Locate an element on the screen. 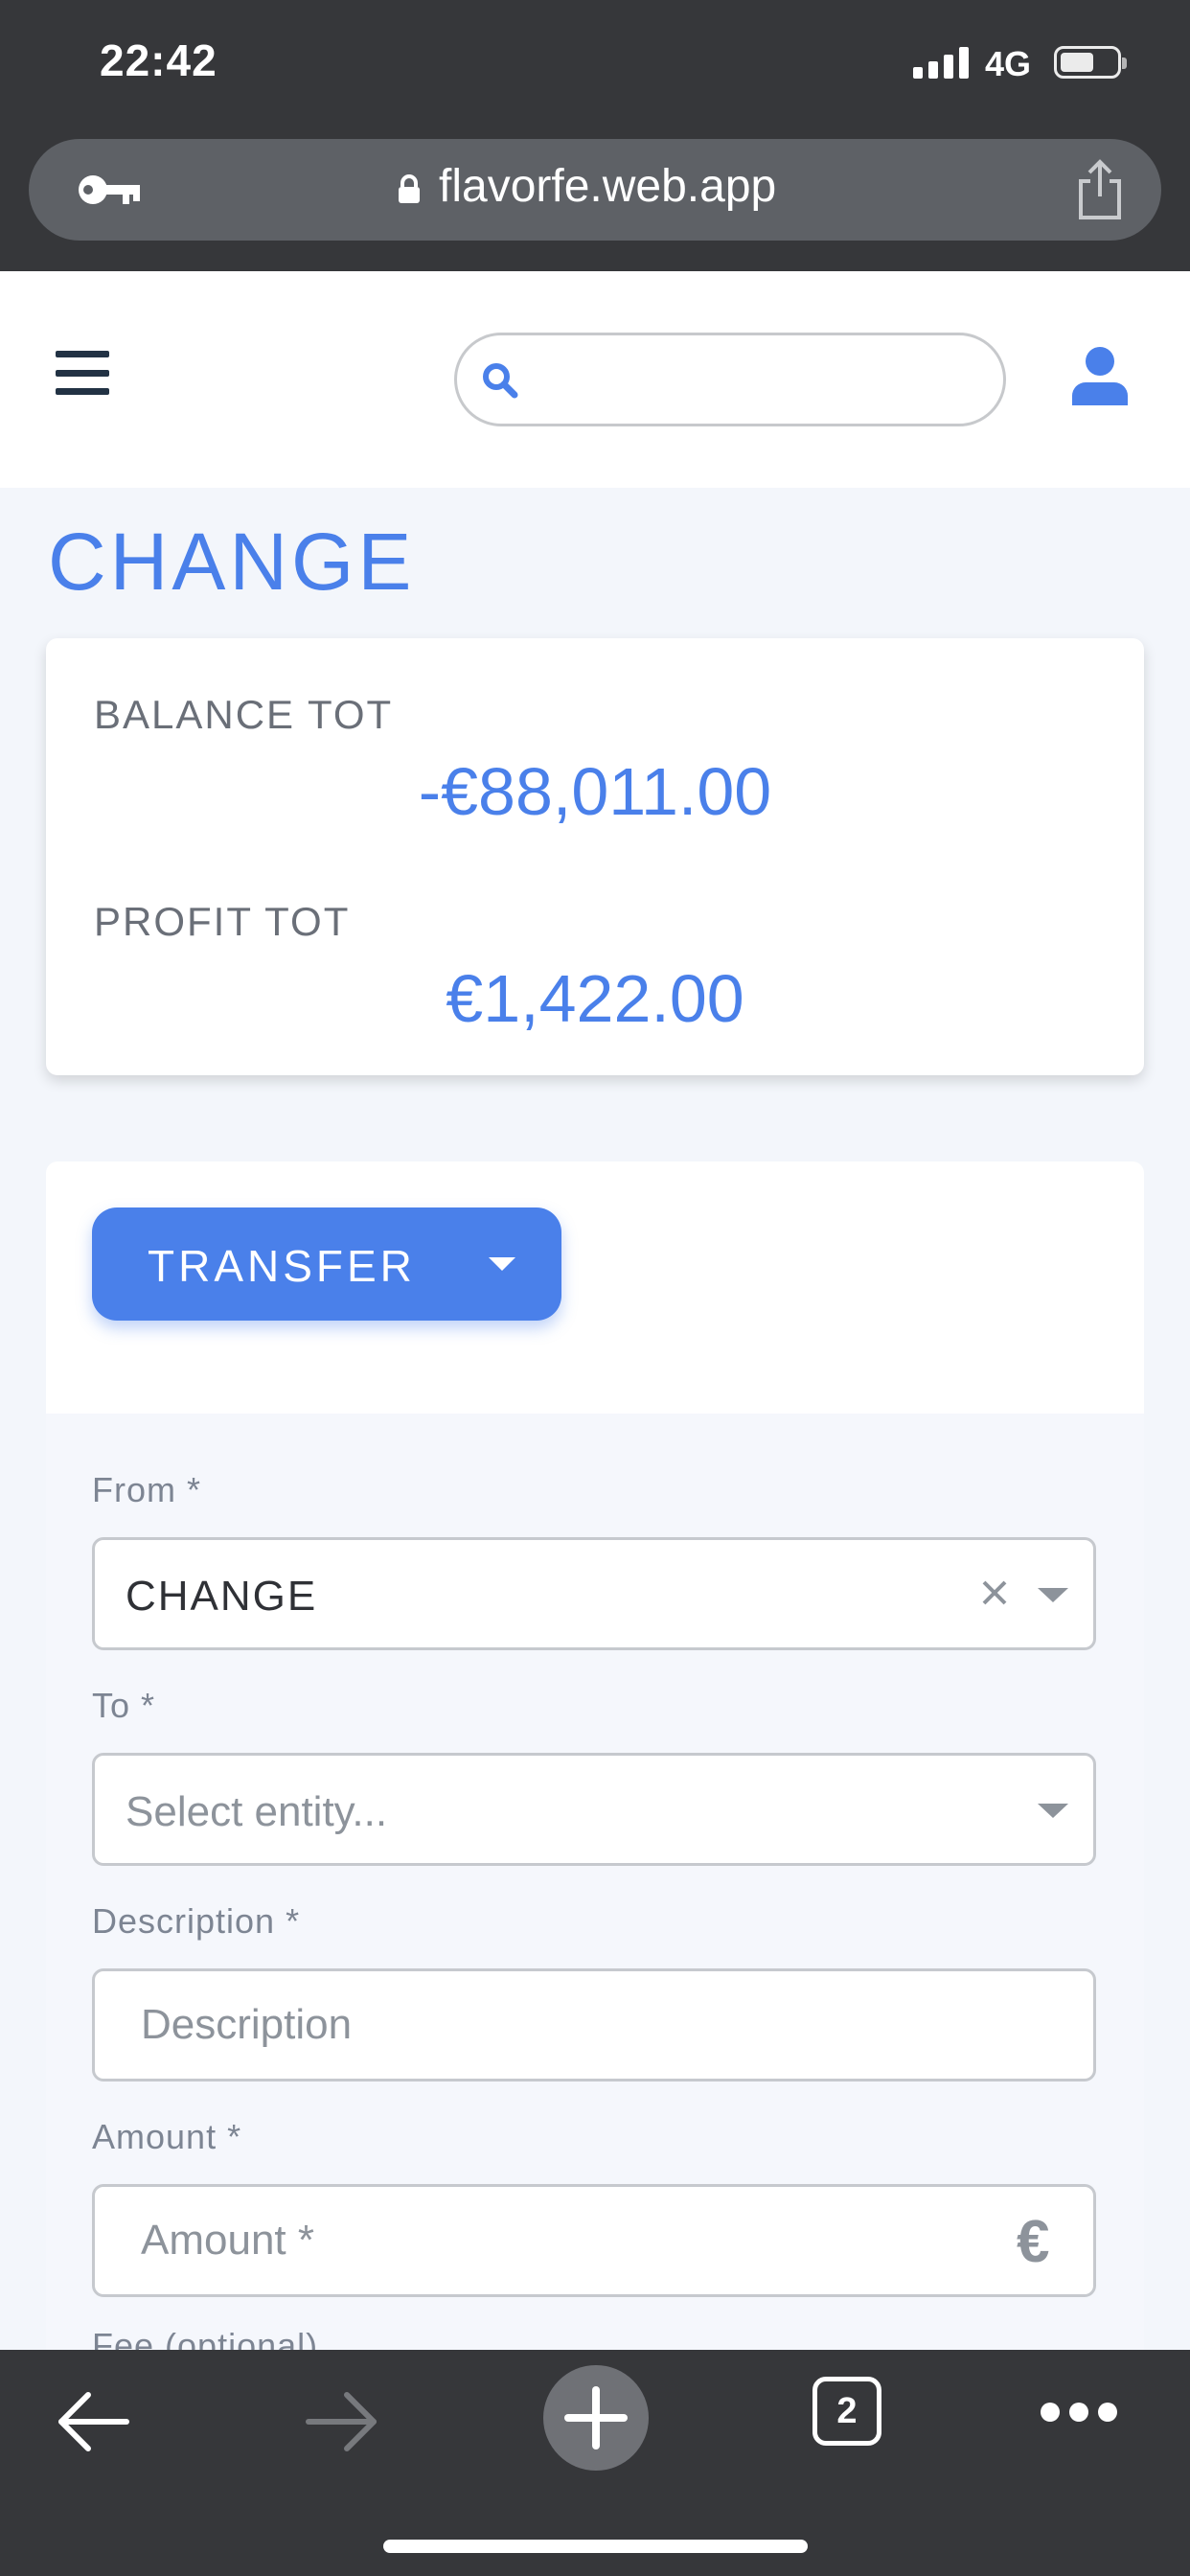  amount-field: € is located at coordinates (594, 2240).